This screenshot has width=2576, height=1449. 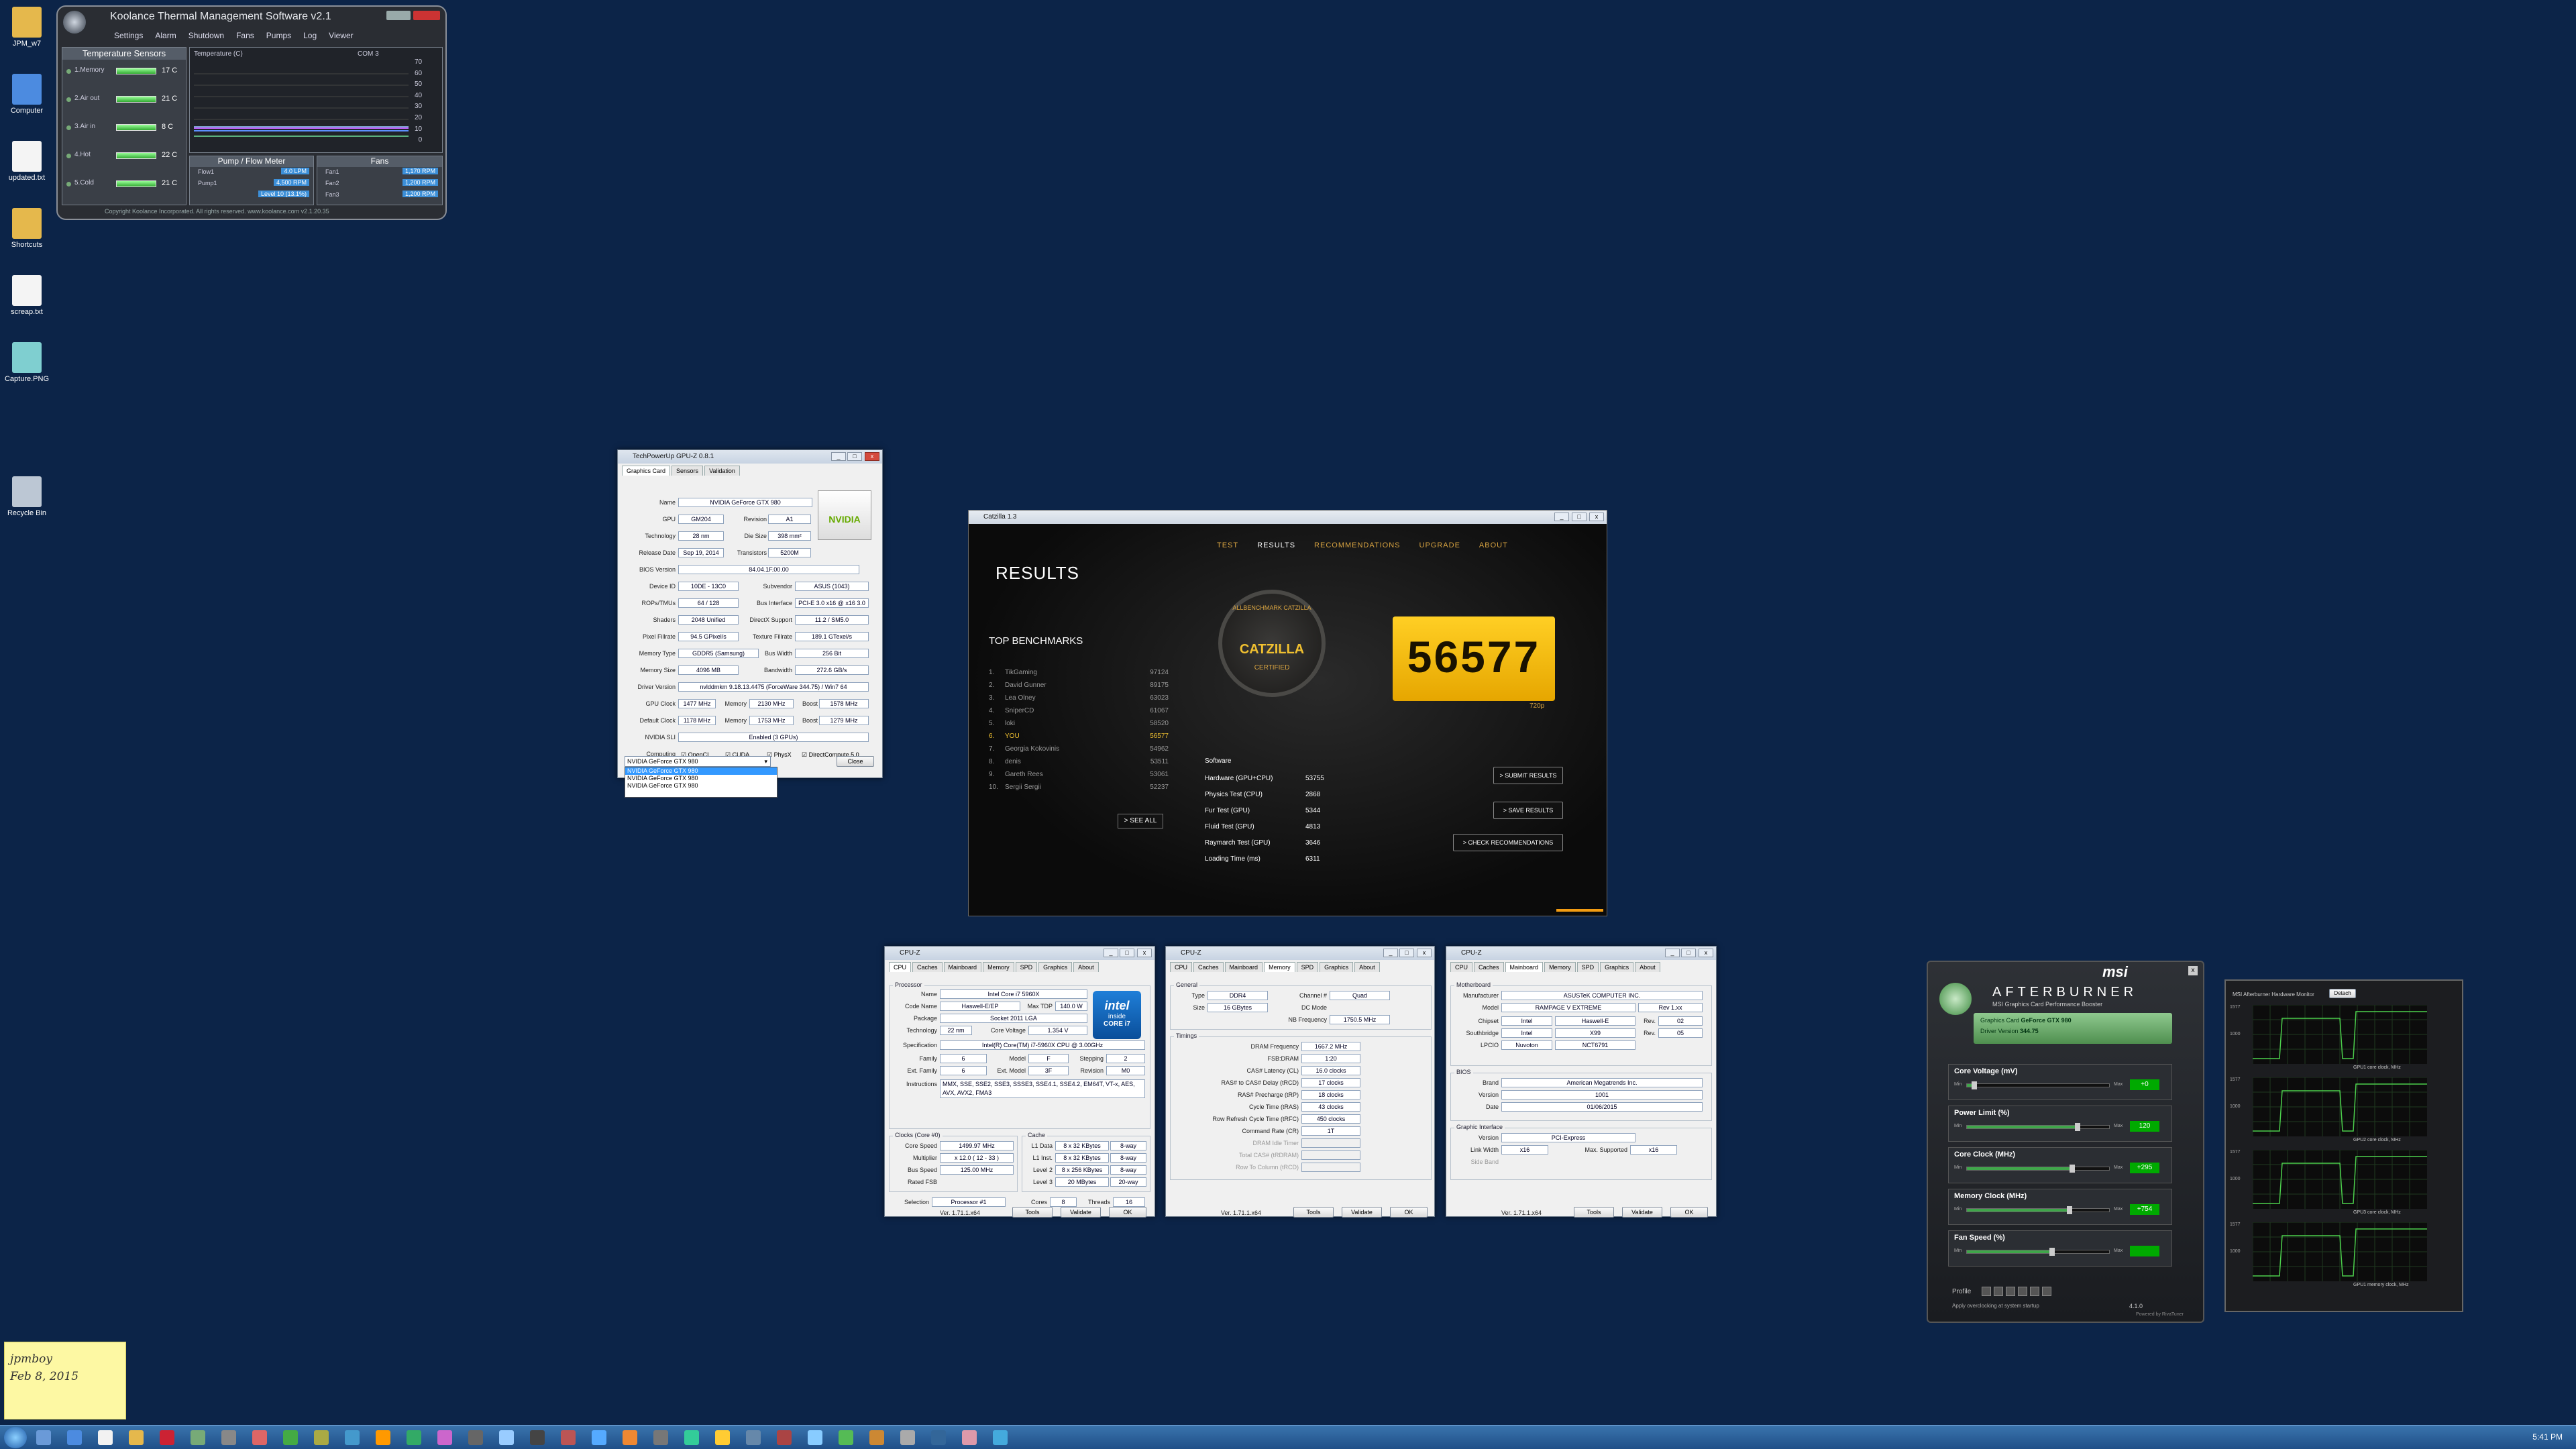 I want to click on save-results-button: > SAVE RESULTS, so click(x=1528, y=810).